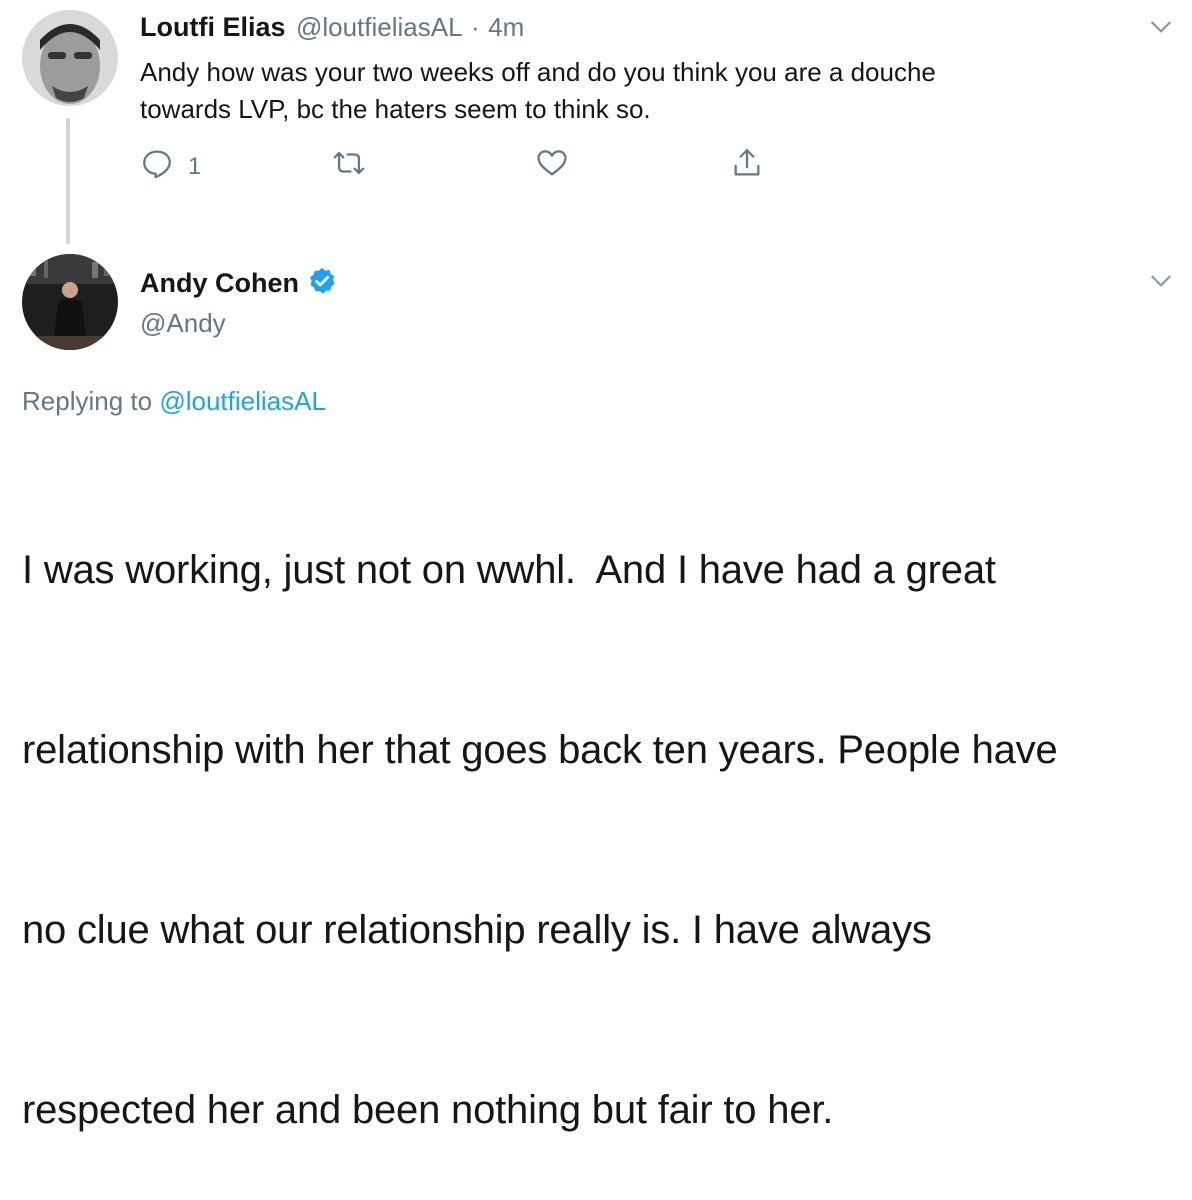 The height and width of the screenshot is (1200, 1192). What do you see at coordinates (322, 280) in the screenshot?
I see `verified-badge-icon` at bounding box center [322, 280].